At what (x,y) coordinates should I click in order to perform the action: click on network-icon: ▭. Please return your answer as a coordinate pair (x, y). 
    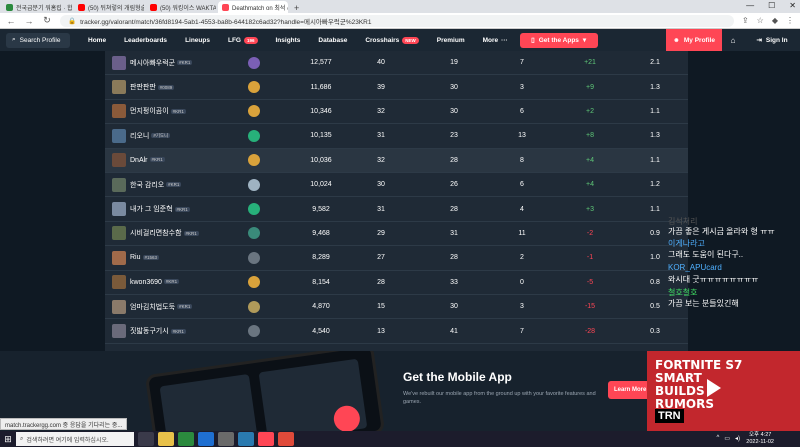
    Looking at the image, I should click on (727, 438).